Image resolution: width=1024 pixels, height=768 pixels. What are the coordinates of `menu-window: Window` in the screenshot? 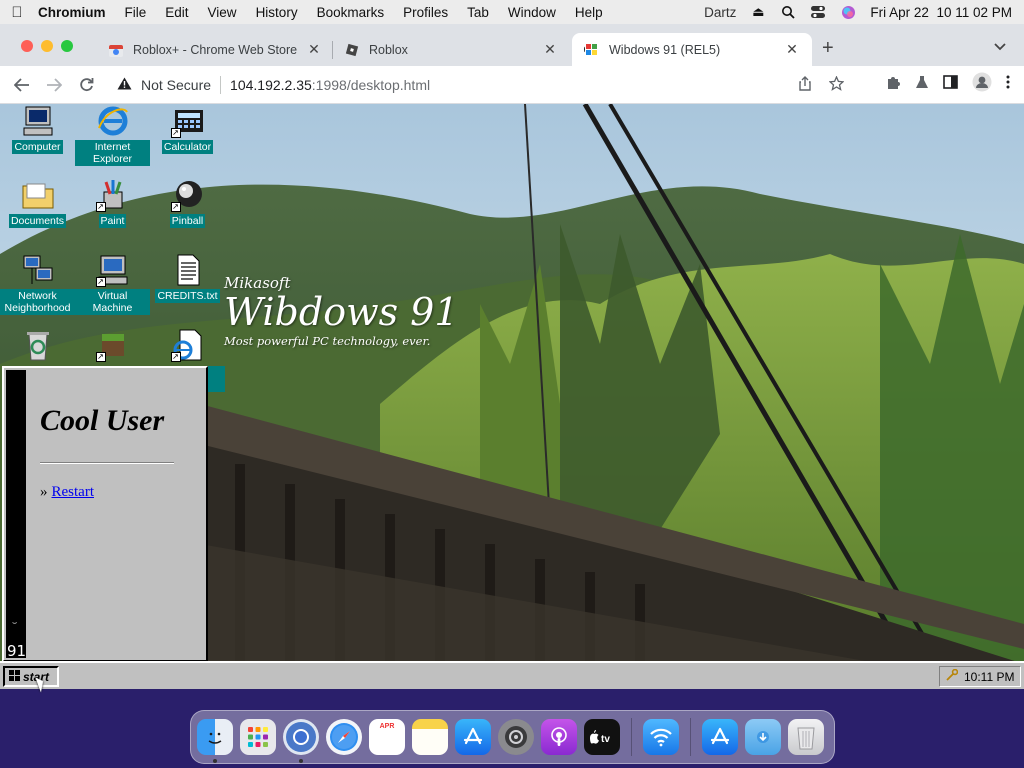 It's located at (532, 12).